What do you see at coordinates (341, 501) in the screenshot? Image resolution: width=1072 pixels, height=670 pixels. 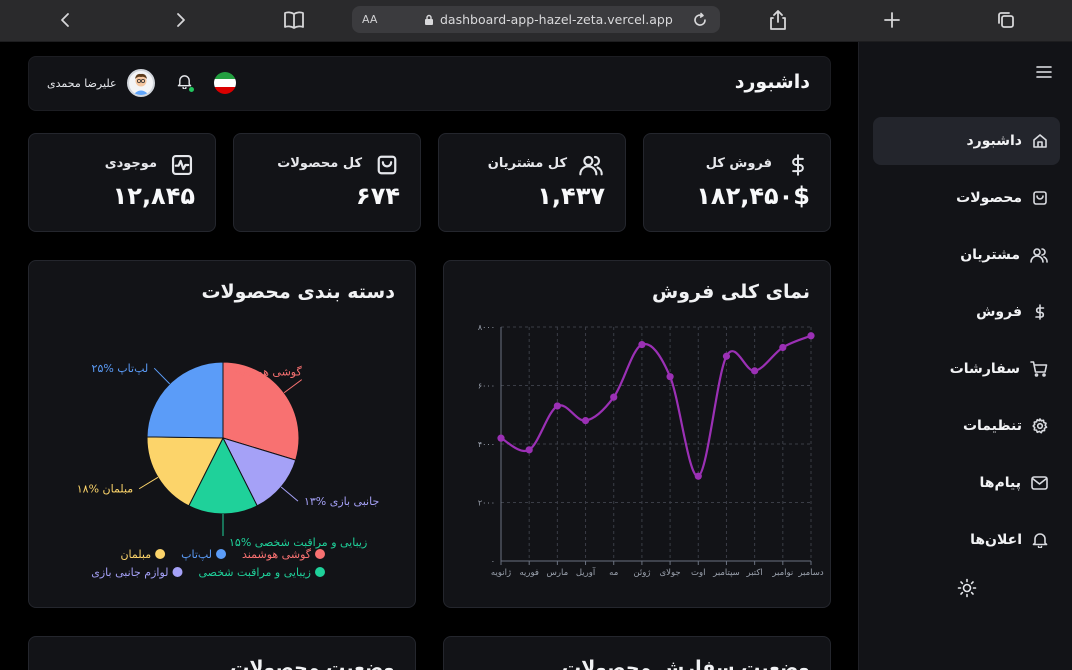 I see `slice-label: جانبی بازی %۱۳` at bounding box center [341, 501].